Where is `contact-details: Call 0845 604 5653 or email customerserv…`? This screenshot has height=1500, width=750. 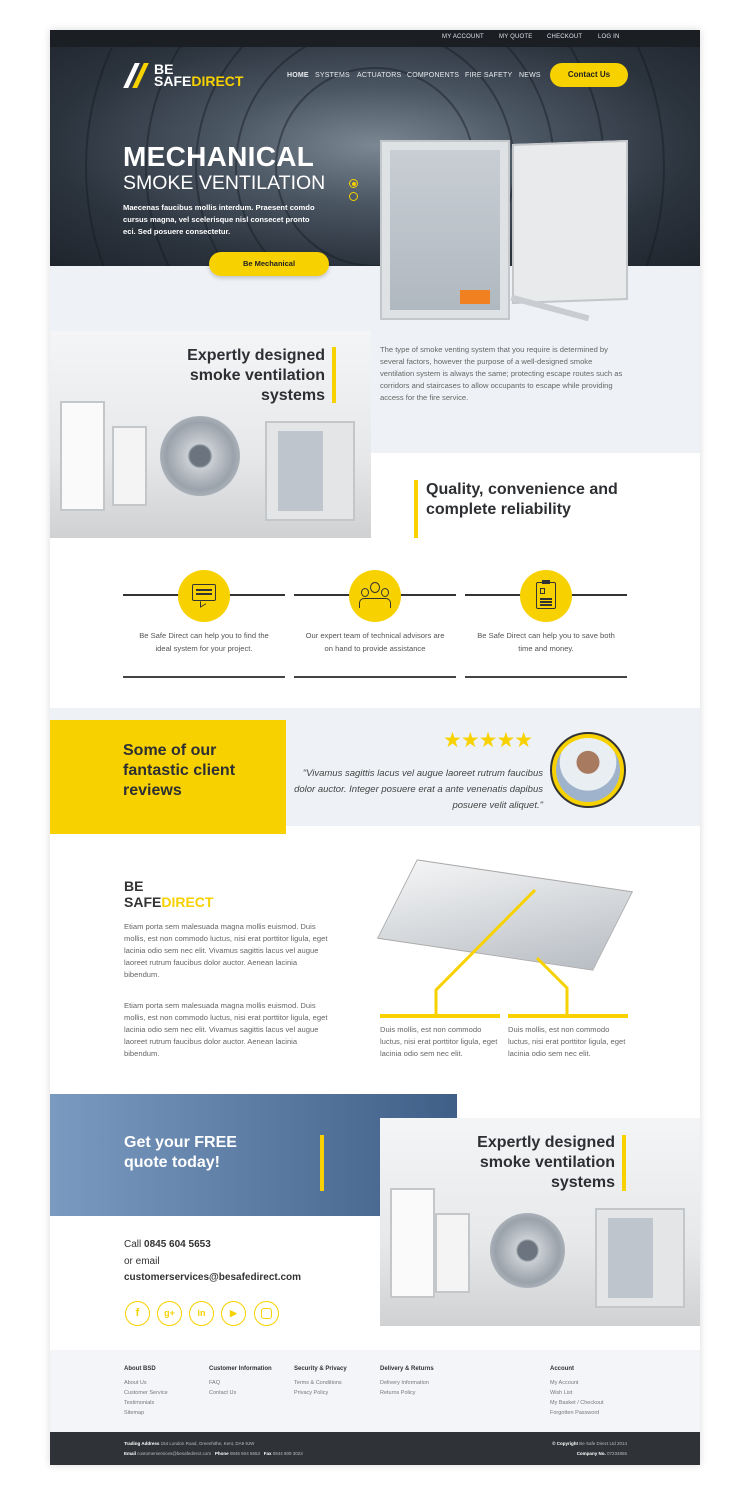
contact-details: Call 0845 604 5653 or email customerserv… is located at coordinates (213, 1261).